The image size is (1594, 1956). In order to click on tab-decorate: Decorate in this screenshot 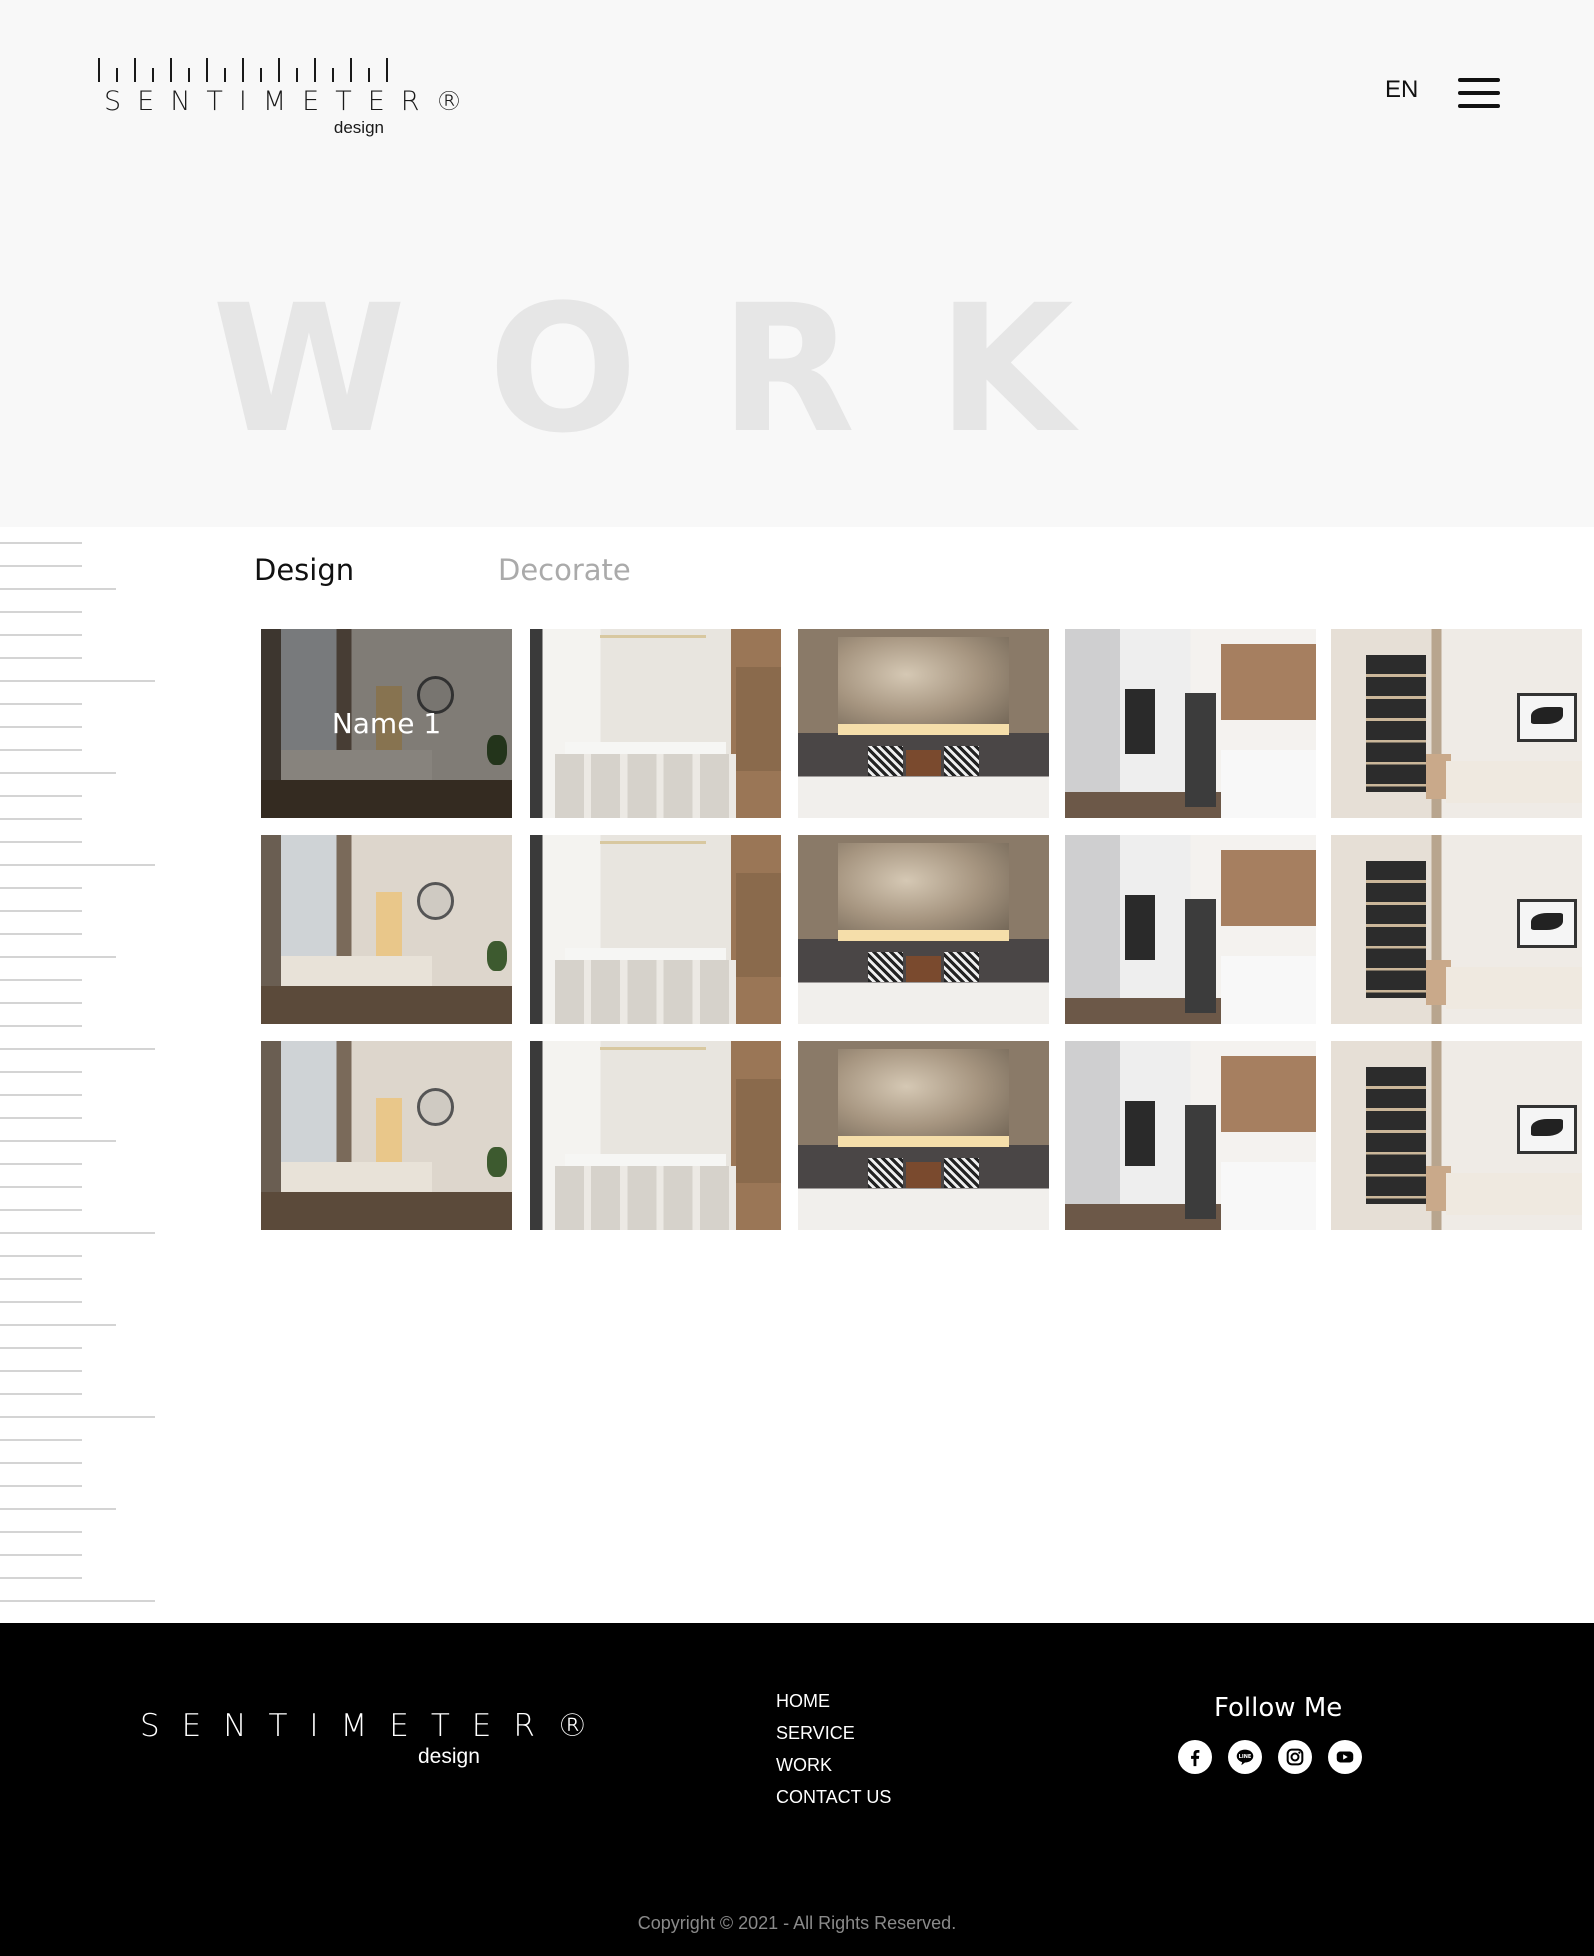, I will do `click(564, 570)`.